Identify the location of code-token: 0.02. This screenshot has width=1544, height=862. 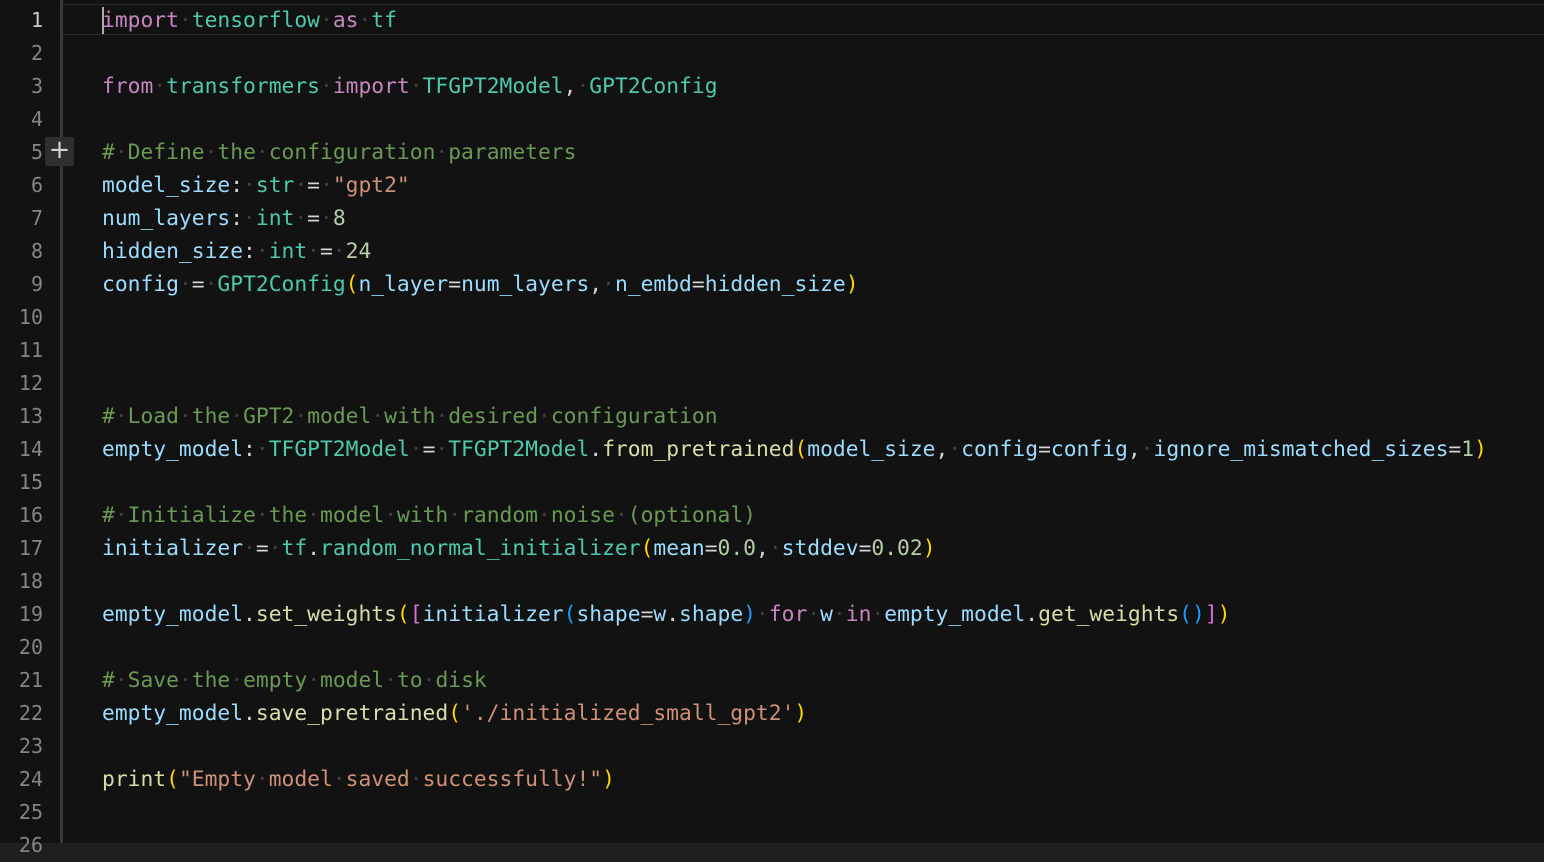
(897, 548).